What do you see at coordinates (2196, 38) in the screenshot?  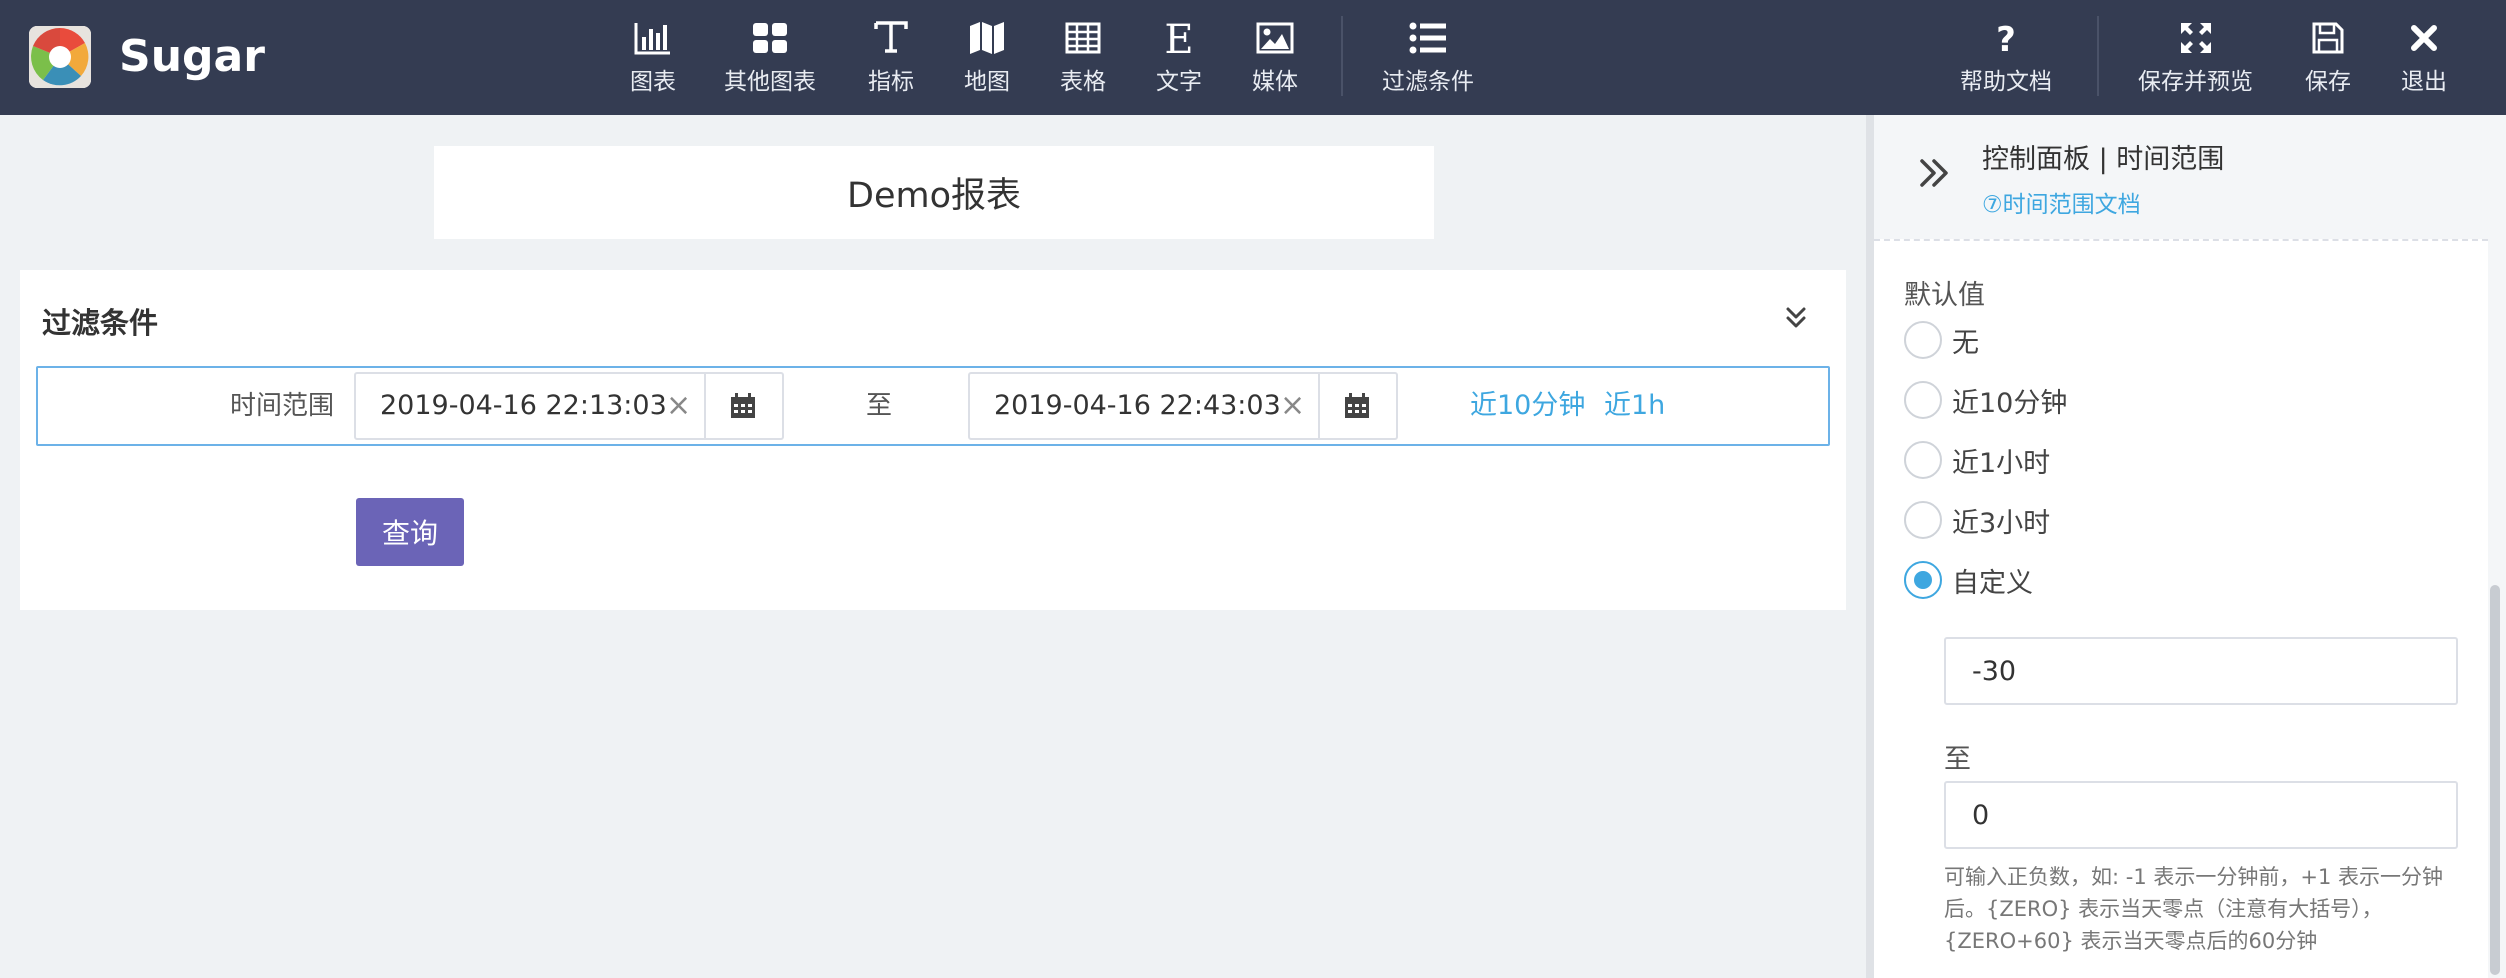 I see `expand-icon` at bounding box center [2196, 38].